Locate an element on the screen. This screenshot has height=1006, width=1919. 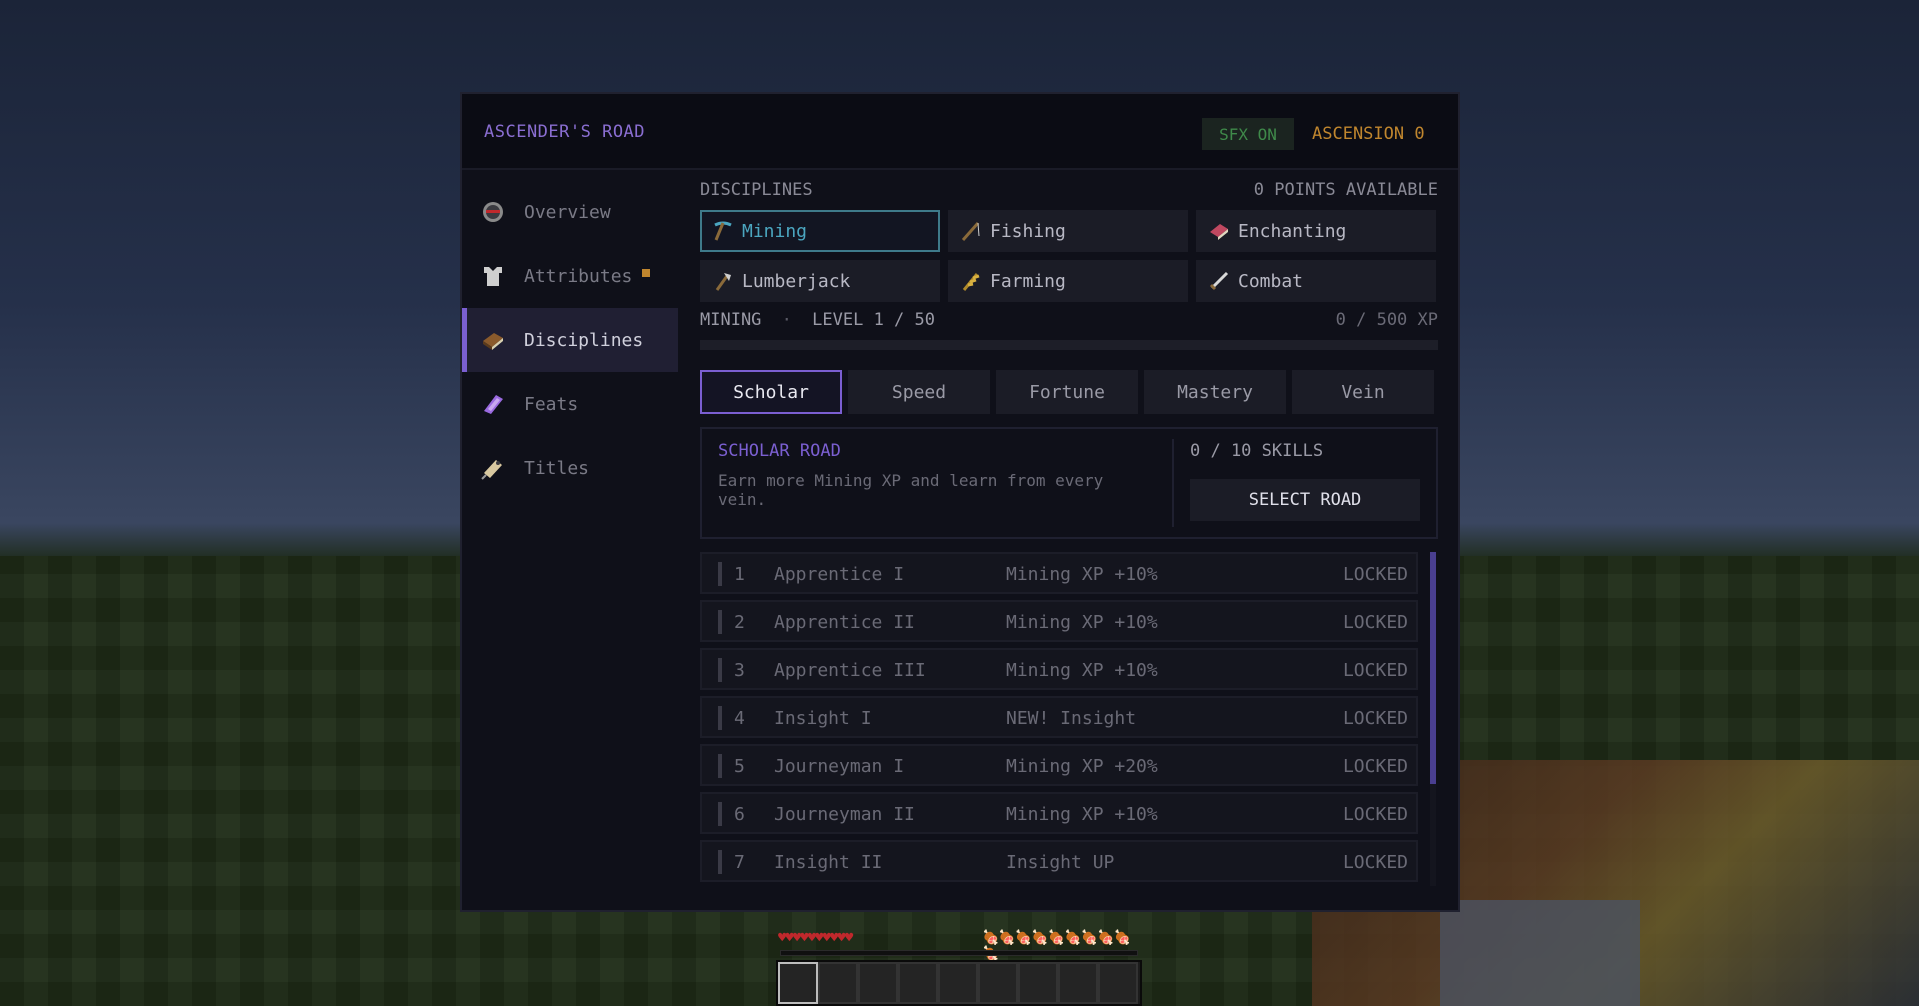
discipline-fishing: Fishing is located at coordinates (1068, 231).